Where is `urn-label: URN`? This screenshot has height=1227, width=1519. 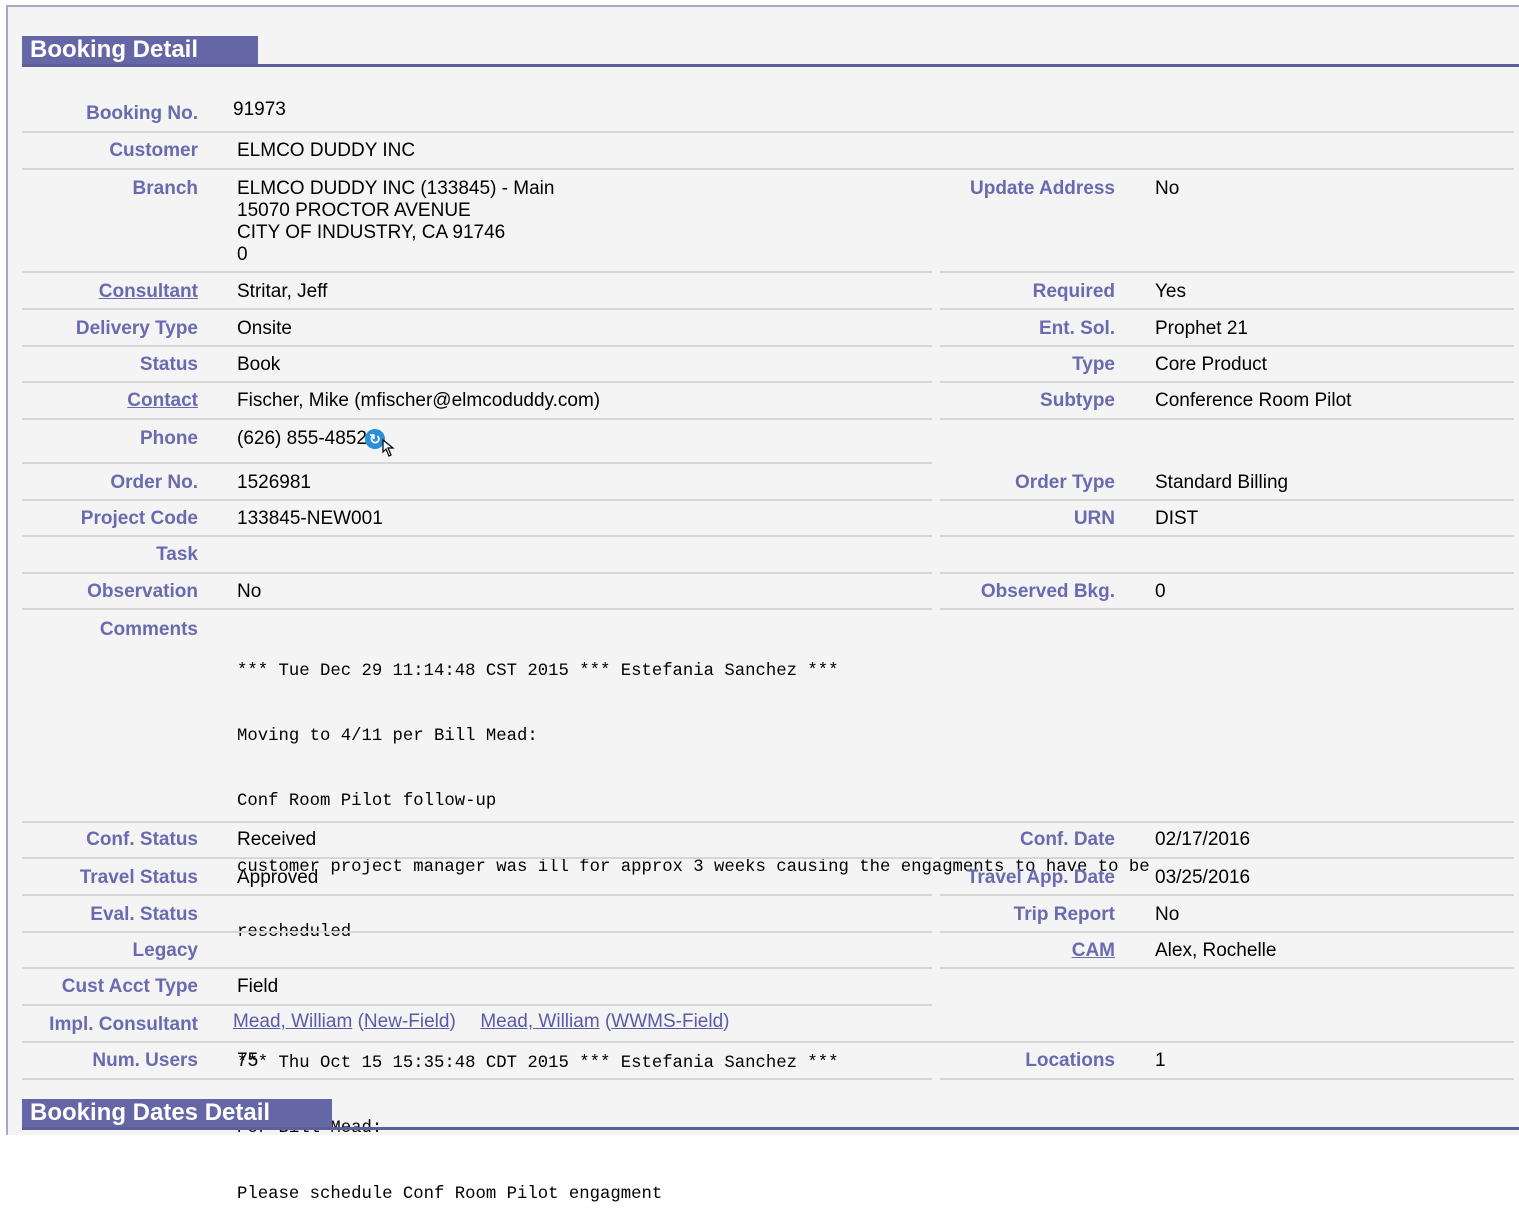
urn-label: URN is located at coordinates (1094, 518).